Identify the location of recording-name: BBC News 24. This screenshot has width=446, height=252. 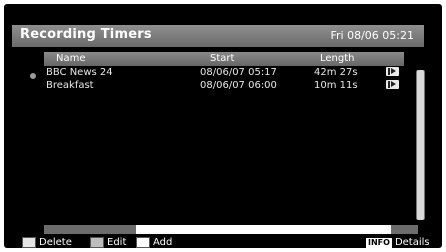
(79, 72).